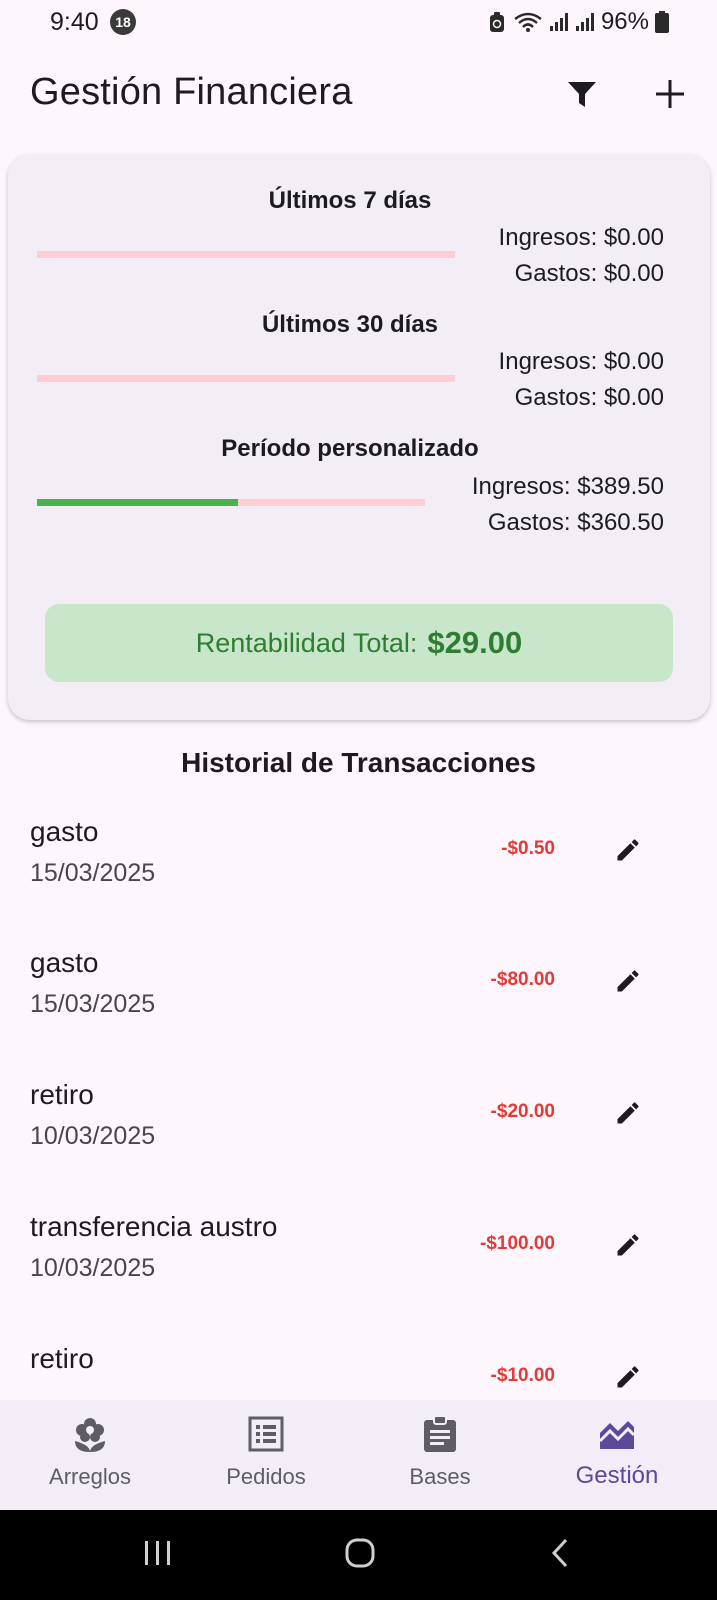 The height and width of the screenshot is (1600, 717). I want to click on clipboard-icon, so click(440, 1434).